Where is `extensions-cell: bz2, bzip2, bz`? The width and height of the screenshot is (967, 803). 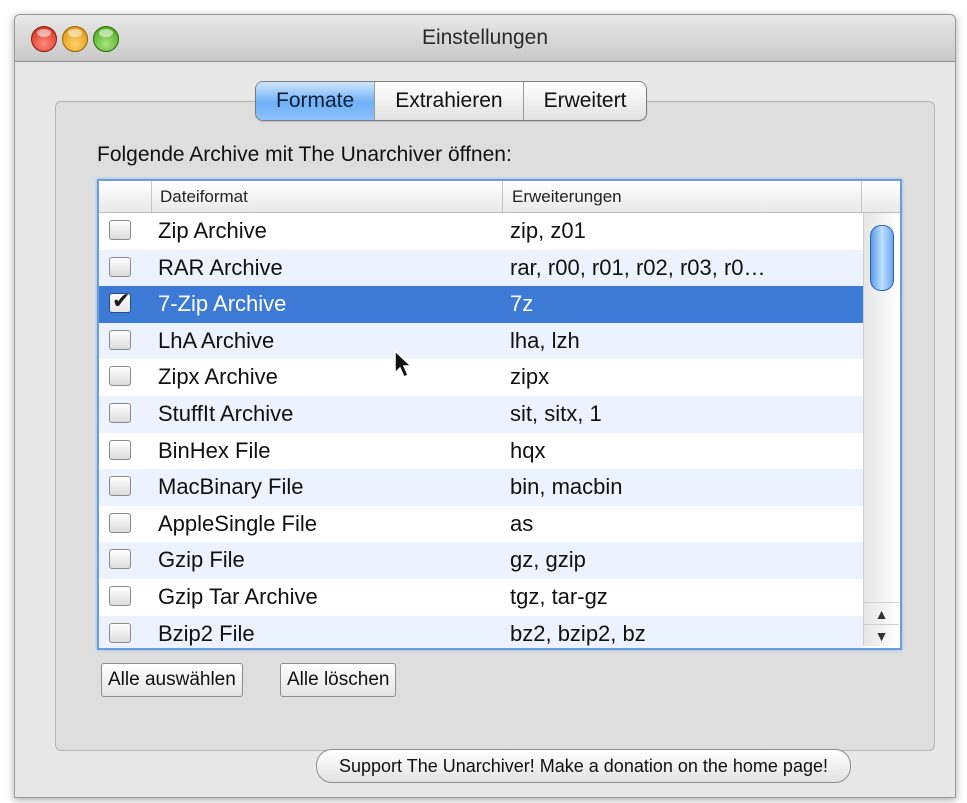 extensions-cell: bz2, bzip2, bz is located at coordinates (578, 633).